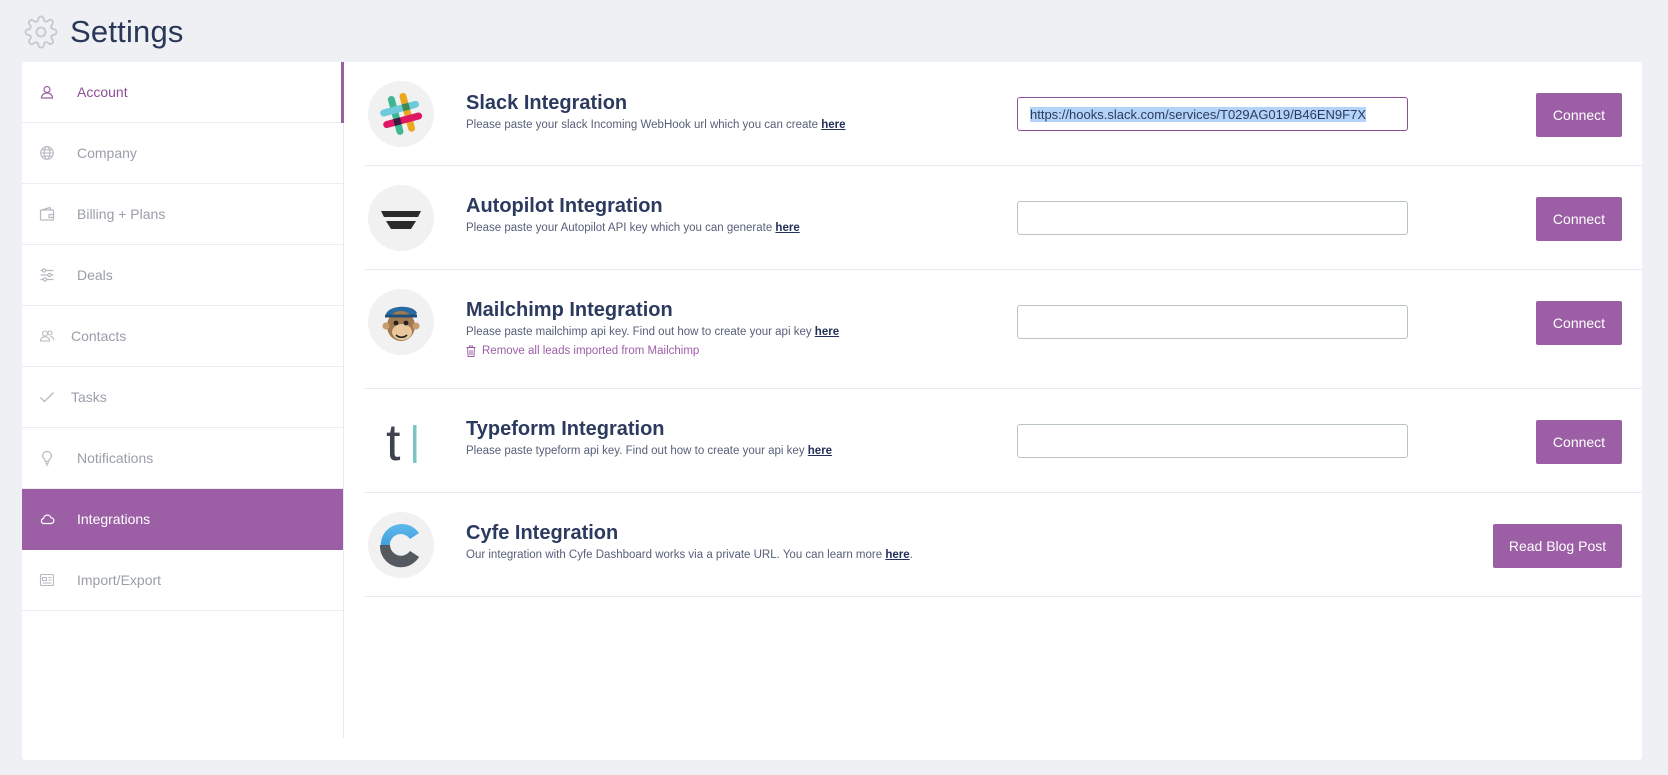 The image size is (1668, 775). I want to click on mailchimp-logo-icon, so click(401, 322).